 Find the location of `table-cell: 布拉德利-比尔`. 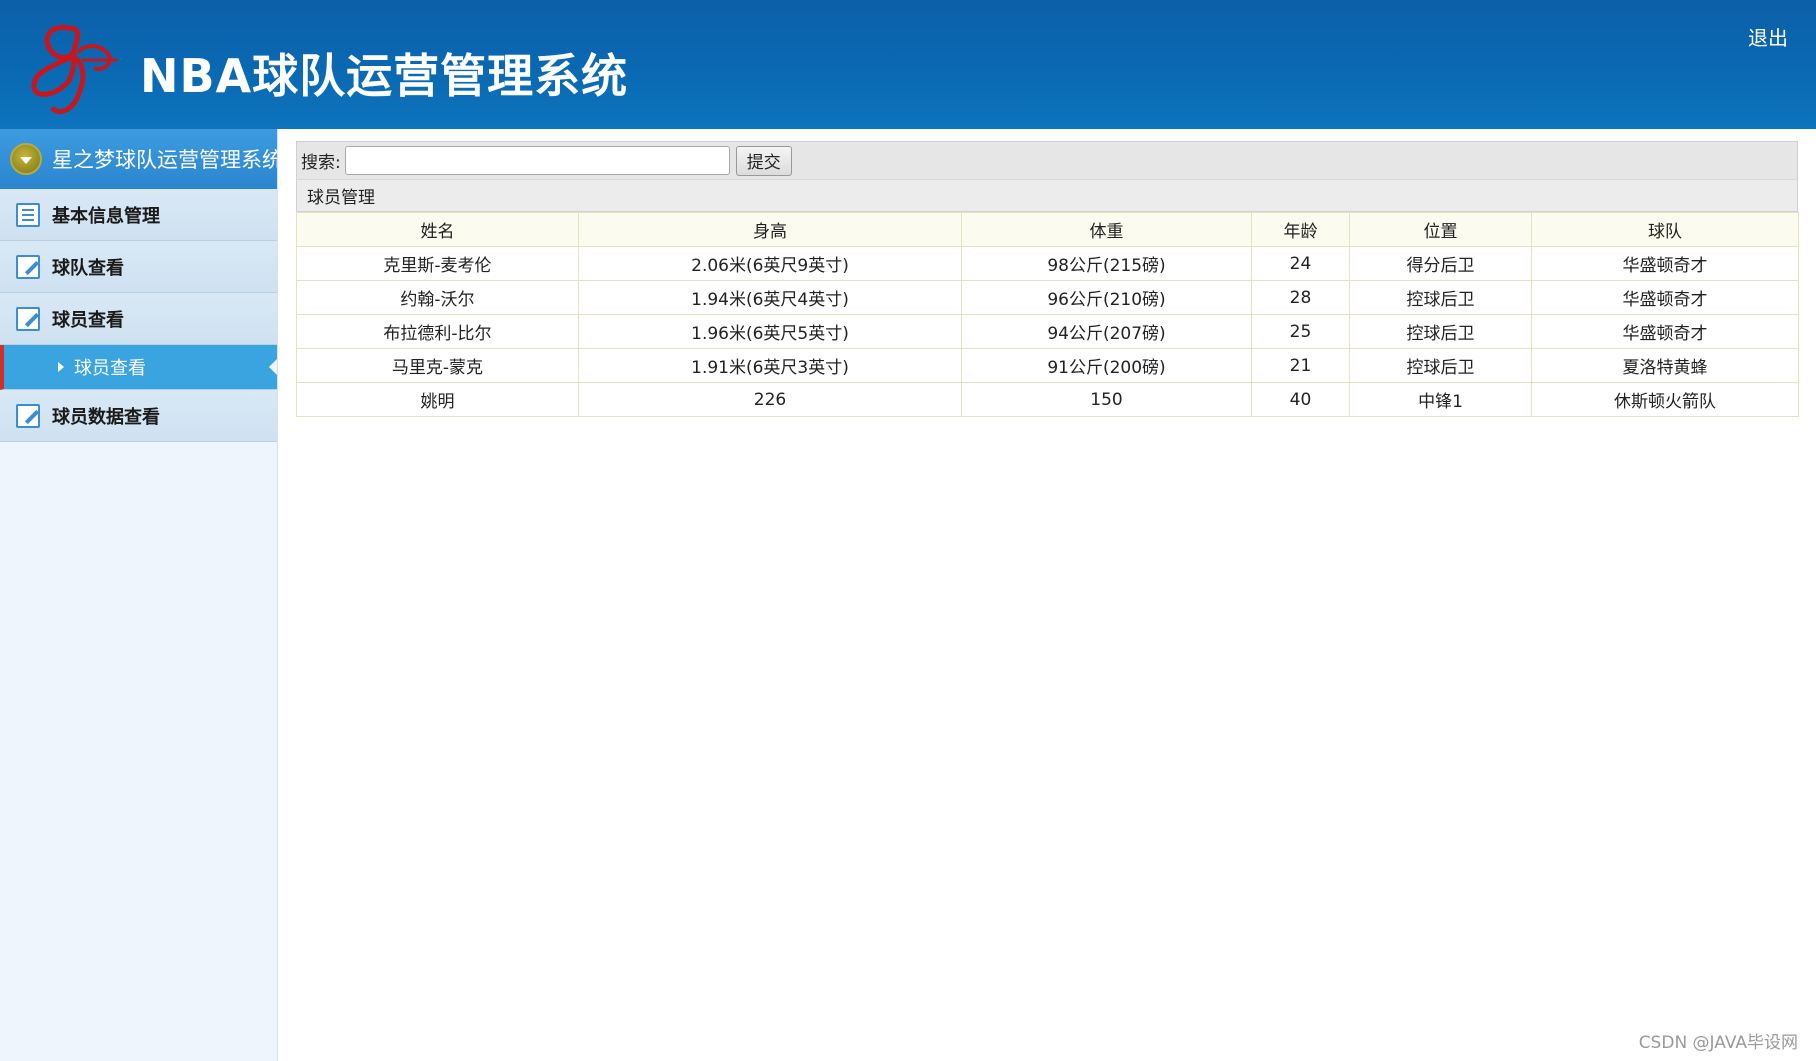

table-cell: 布拉德利-比尔 is located at coordinates (437, 331).